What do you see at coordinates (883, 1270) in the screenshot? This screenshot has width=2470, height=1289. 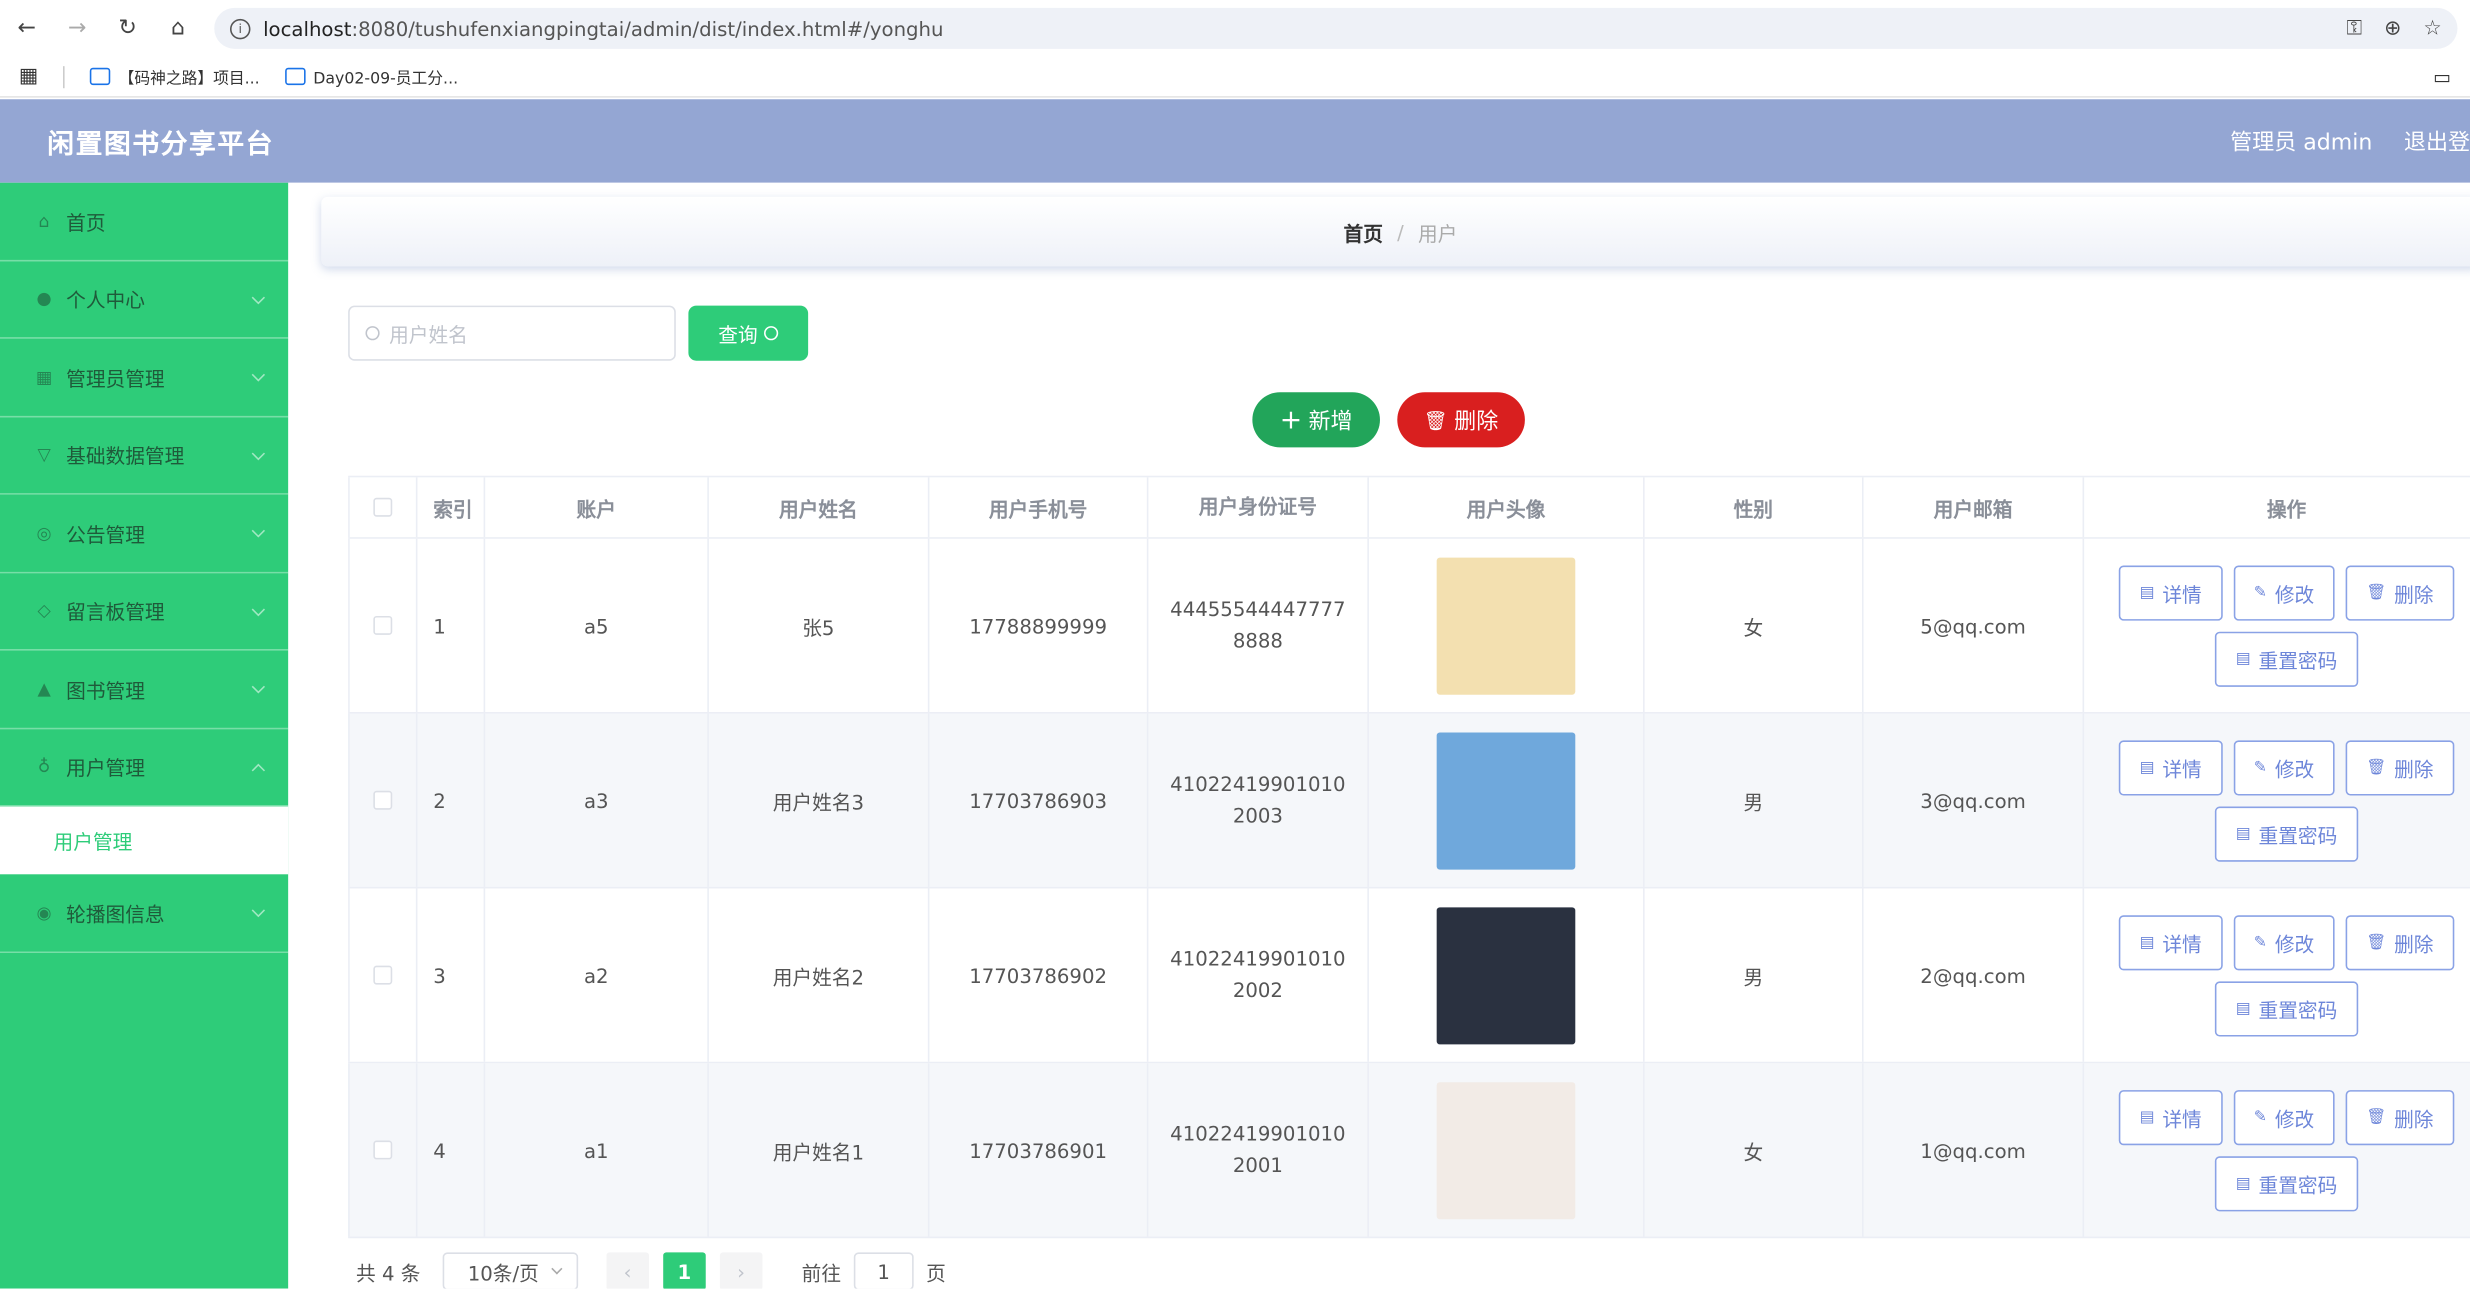 I see `page-jump-input: 1` at bounding box center [883, 1270].